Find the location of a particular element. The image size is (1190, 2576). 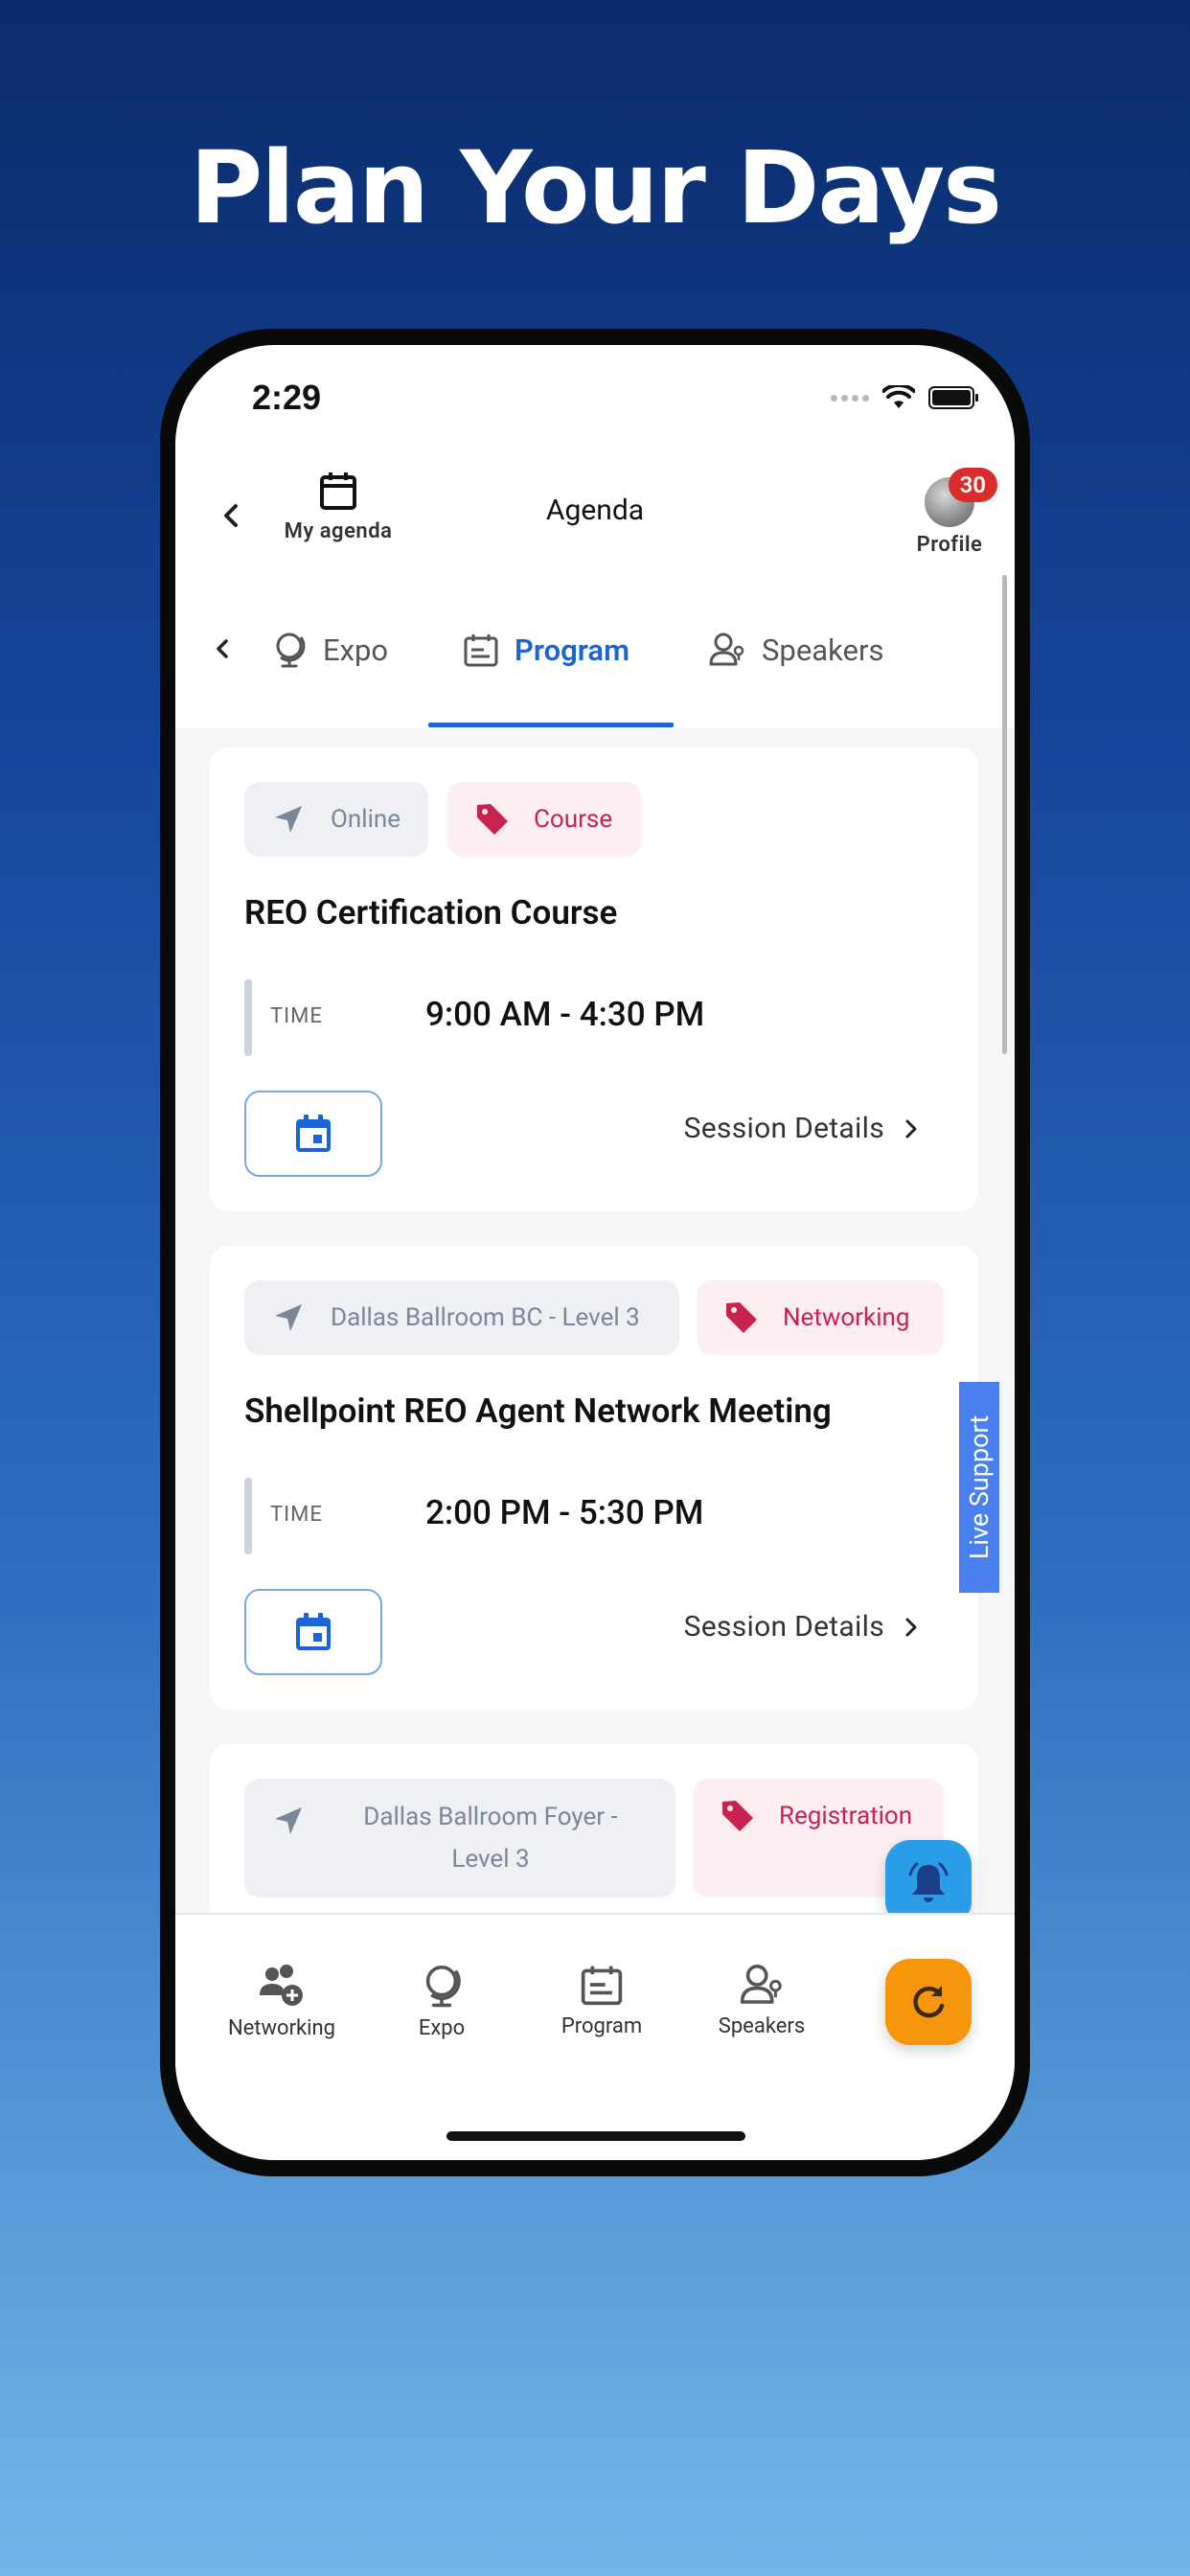

tabs-scroll-left-icon is located at coordinates (222, 648).